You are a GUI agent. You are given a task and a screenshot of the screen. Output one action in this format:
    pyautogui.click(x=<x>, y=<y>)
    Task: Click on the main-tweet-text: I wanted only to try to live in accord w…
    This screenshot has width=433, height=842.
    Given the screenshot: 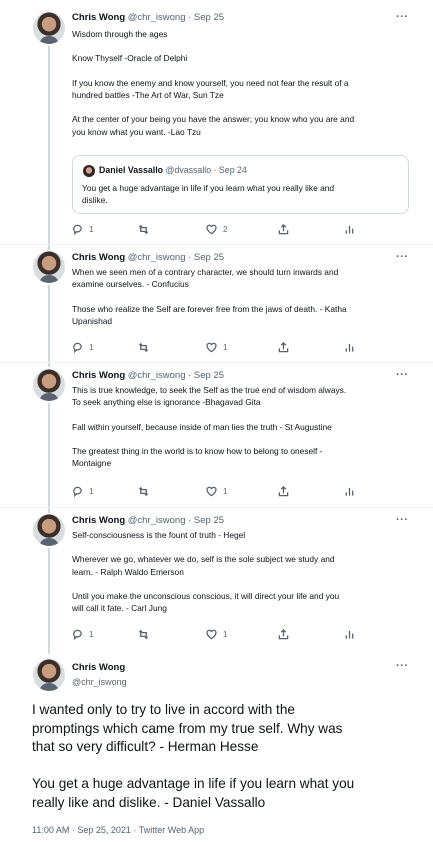 What is the action you would take?
    pyautogui.click(x=193, y=756)
    